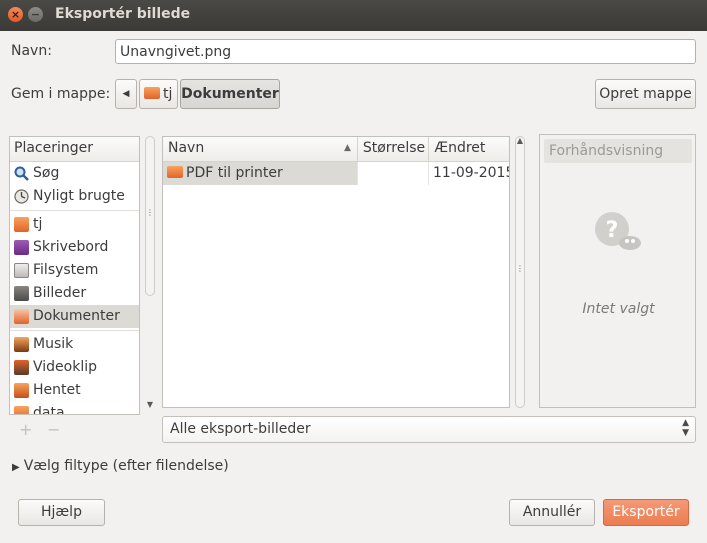 The width and height of the screenshot is (707, 543). What do you see at coordinates (394, 149) in the screenshot?
I see `column-header-size: Størrelse` at bounding box center [394, 149].